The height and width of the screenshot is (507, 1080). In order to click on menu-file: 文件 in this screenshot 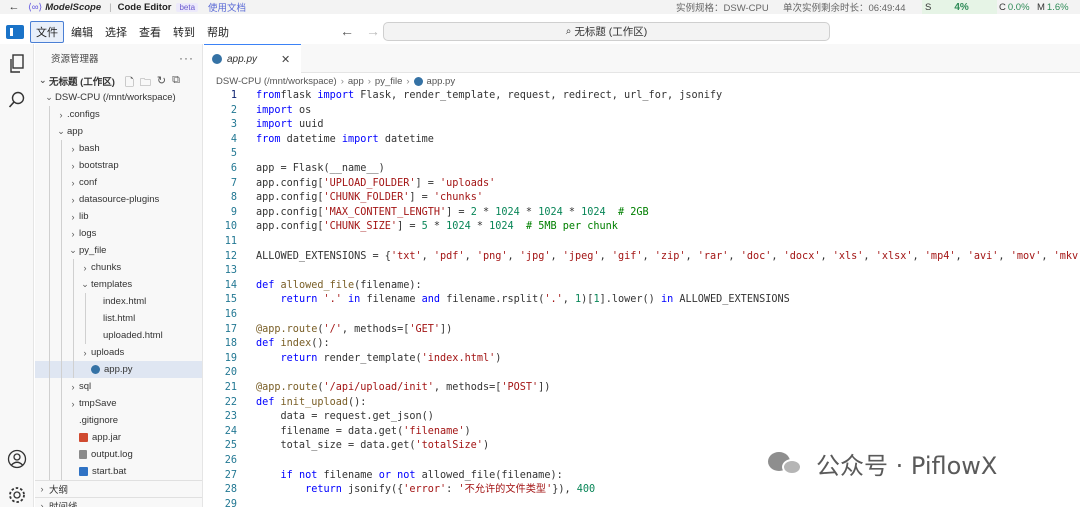, I will do `click(47, 32)`.